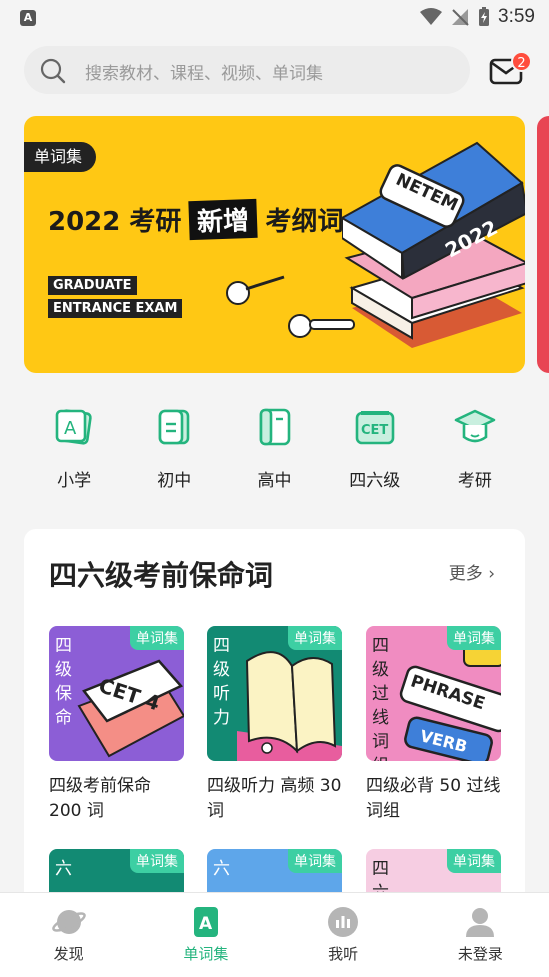 The image size is (549, 977). I want to click on planet-icon, so click(68, 922).